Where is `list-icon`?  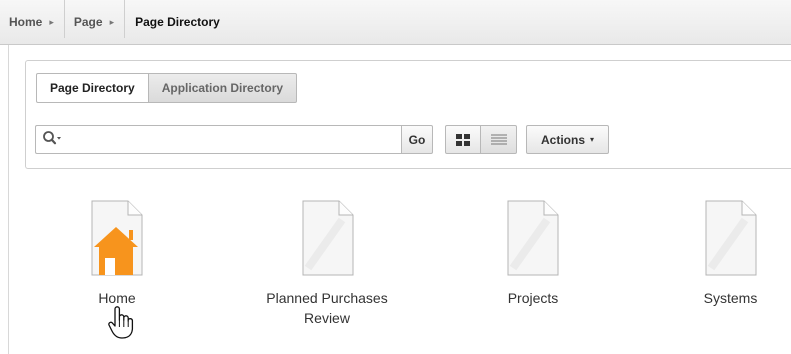
list-icon is located at coordinates (498, 139).